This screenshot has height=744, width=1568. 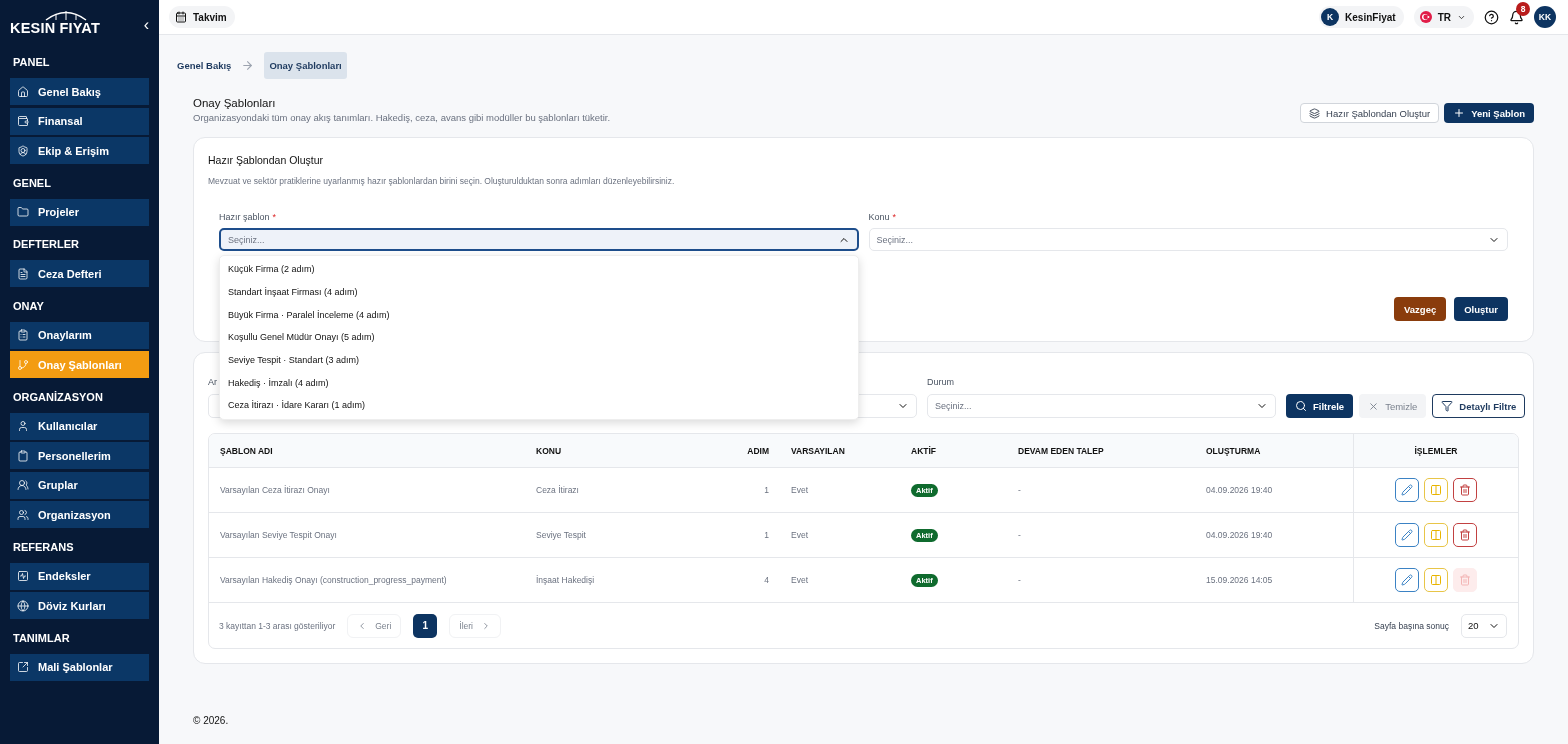 I want to click on field-label: Ar, so click(x=212, y=382).